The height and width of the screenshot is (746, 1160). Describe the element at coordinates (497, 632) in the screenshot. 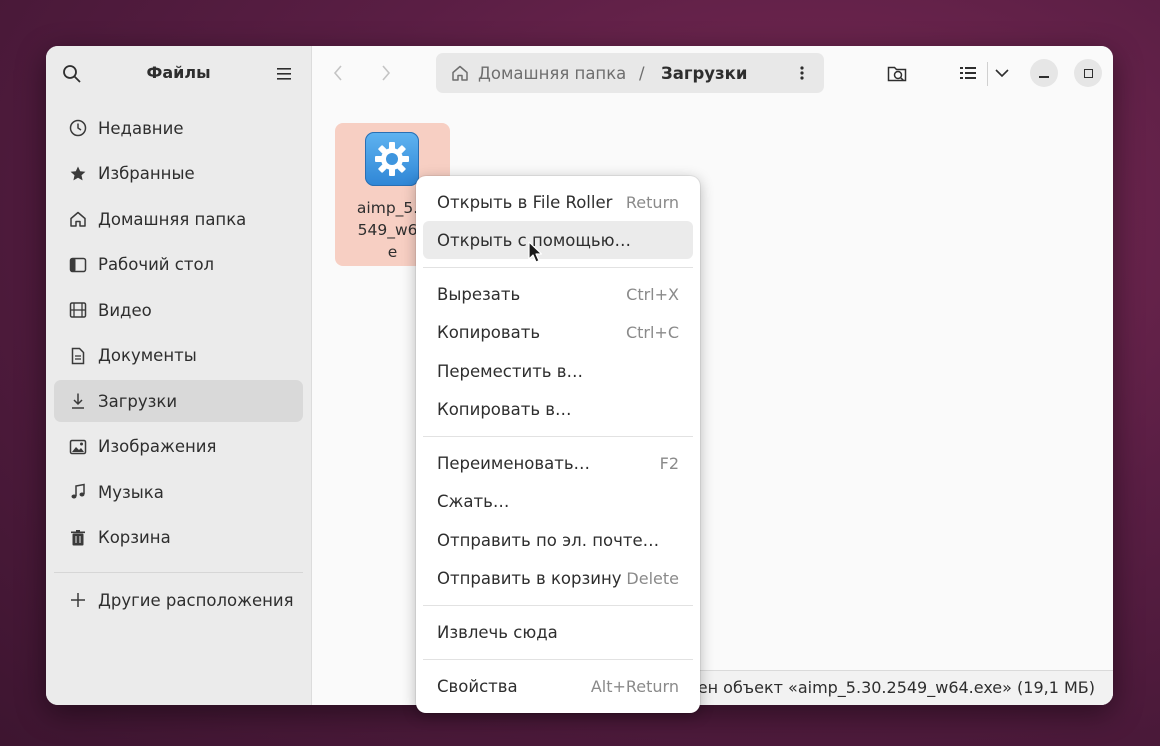

I see `menu-item-label: Извлечь сюда` at that location.